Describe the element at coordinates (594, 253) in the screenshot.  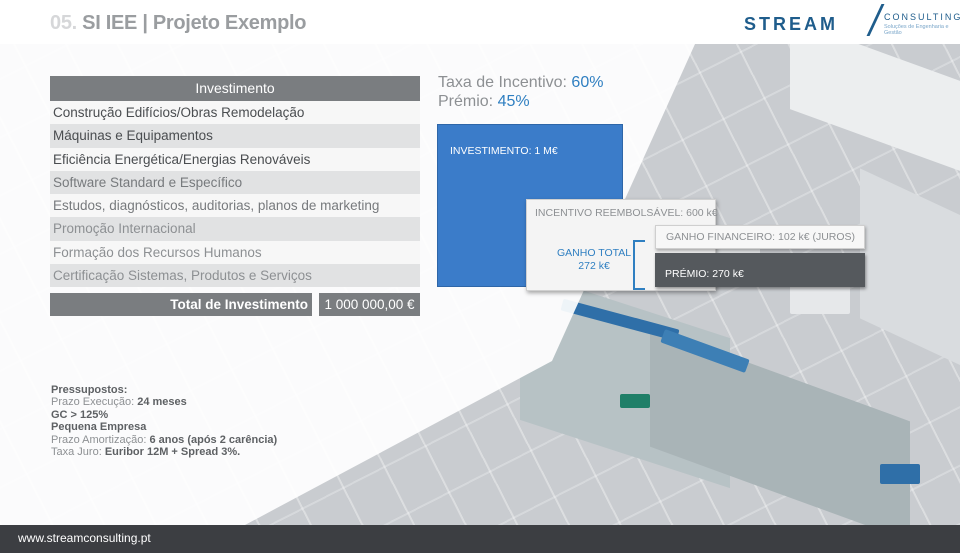
I see `ganho-total-label: GANHO TOTAL` at that location.